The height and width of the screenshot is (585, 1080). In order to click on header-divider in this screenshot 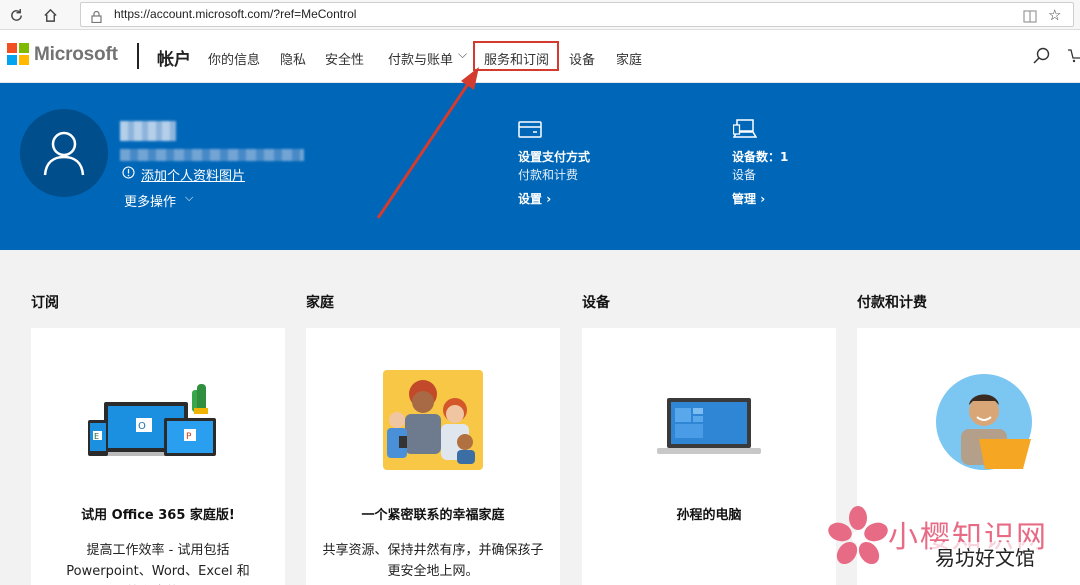, I will do `click(138, 56)`.